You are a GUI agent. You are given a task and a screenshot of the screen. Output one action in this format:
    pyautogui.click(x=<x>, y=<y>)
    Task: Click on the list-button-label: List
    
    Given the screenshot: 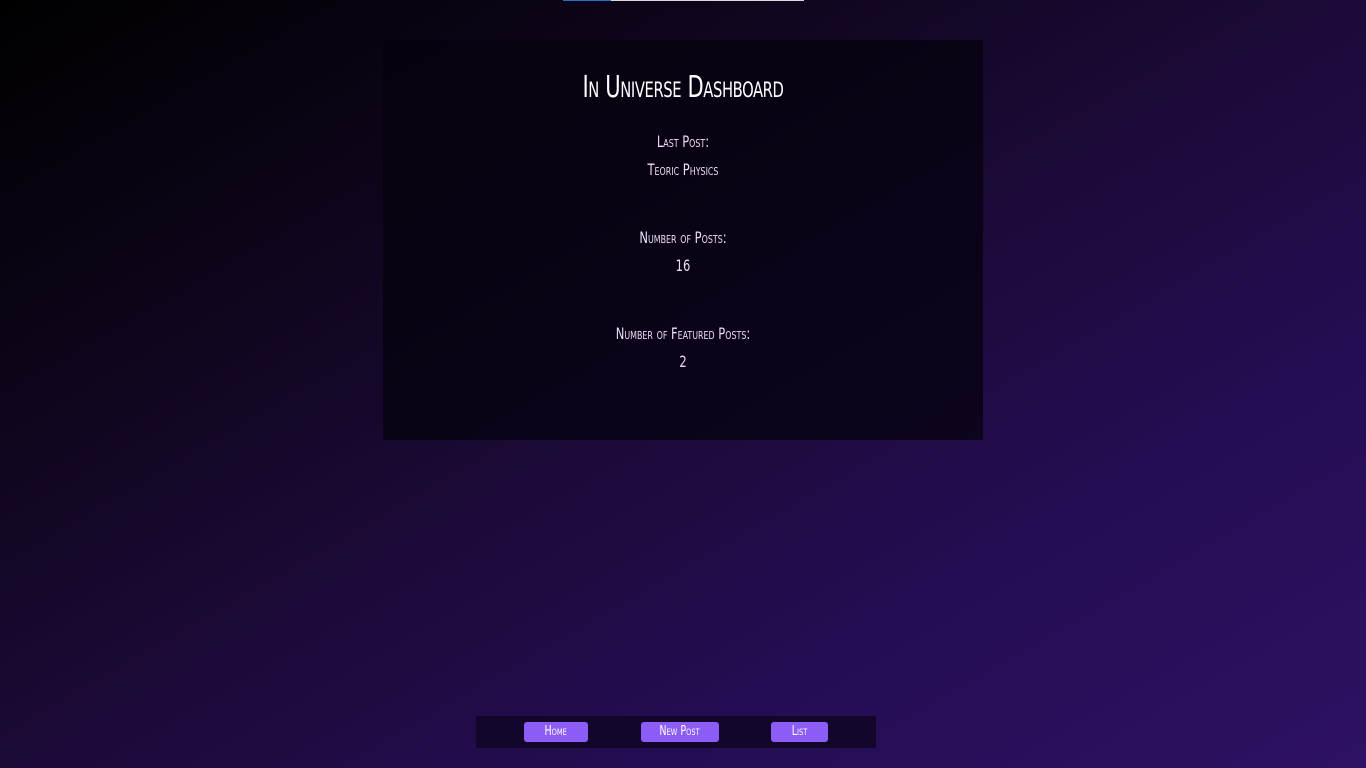 What is the action you would take?
    pyautogui.click(x=799, y=731)
    